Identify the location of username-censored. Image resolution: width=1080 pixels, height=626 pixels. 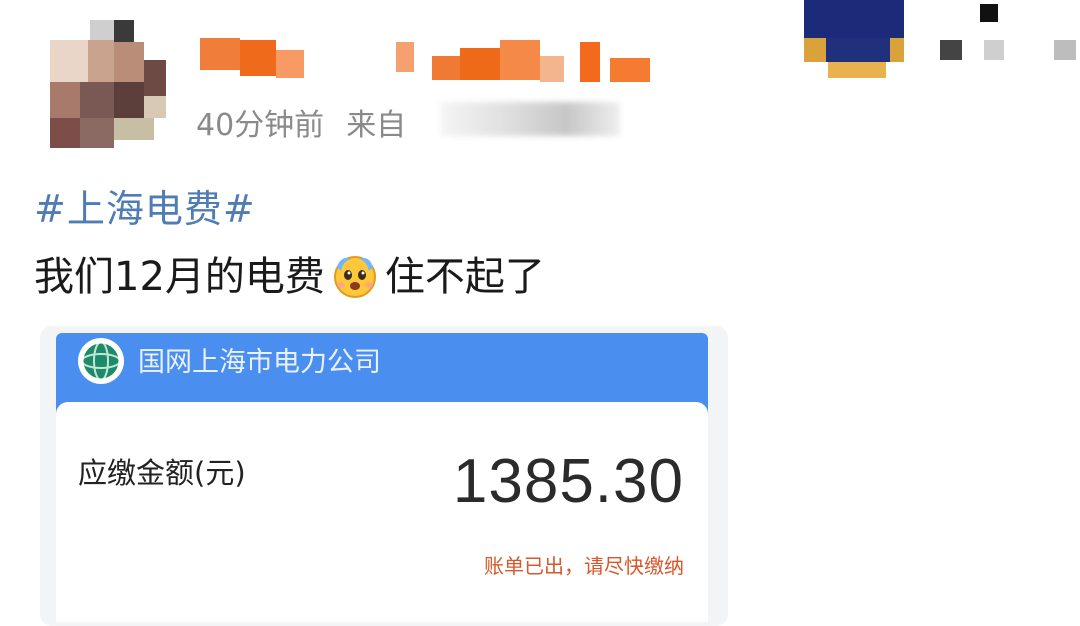
(430, 61).